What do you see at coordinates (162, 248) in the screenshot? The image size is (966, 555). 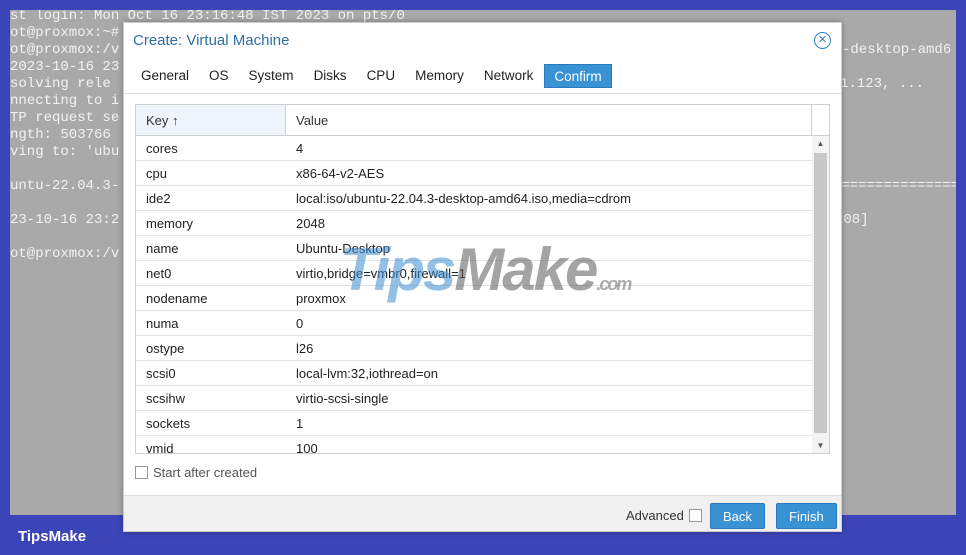 I see `row-key: name` at bounding box center [162, 248].